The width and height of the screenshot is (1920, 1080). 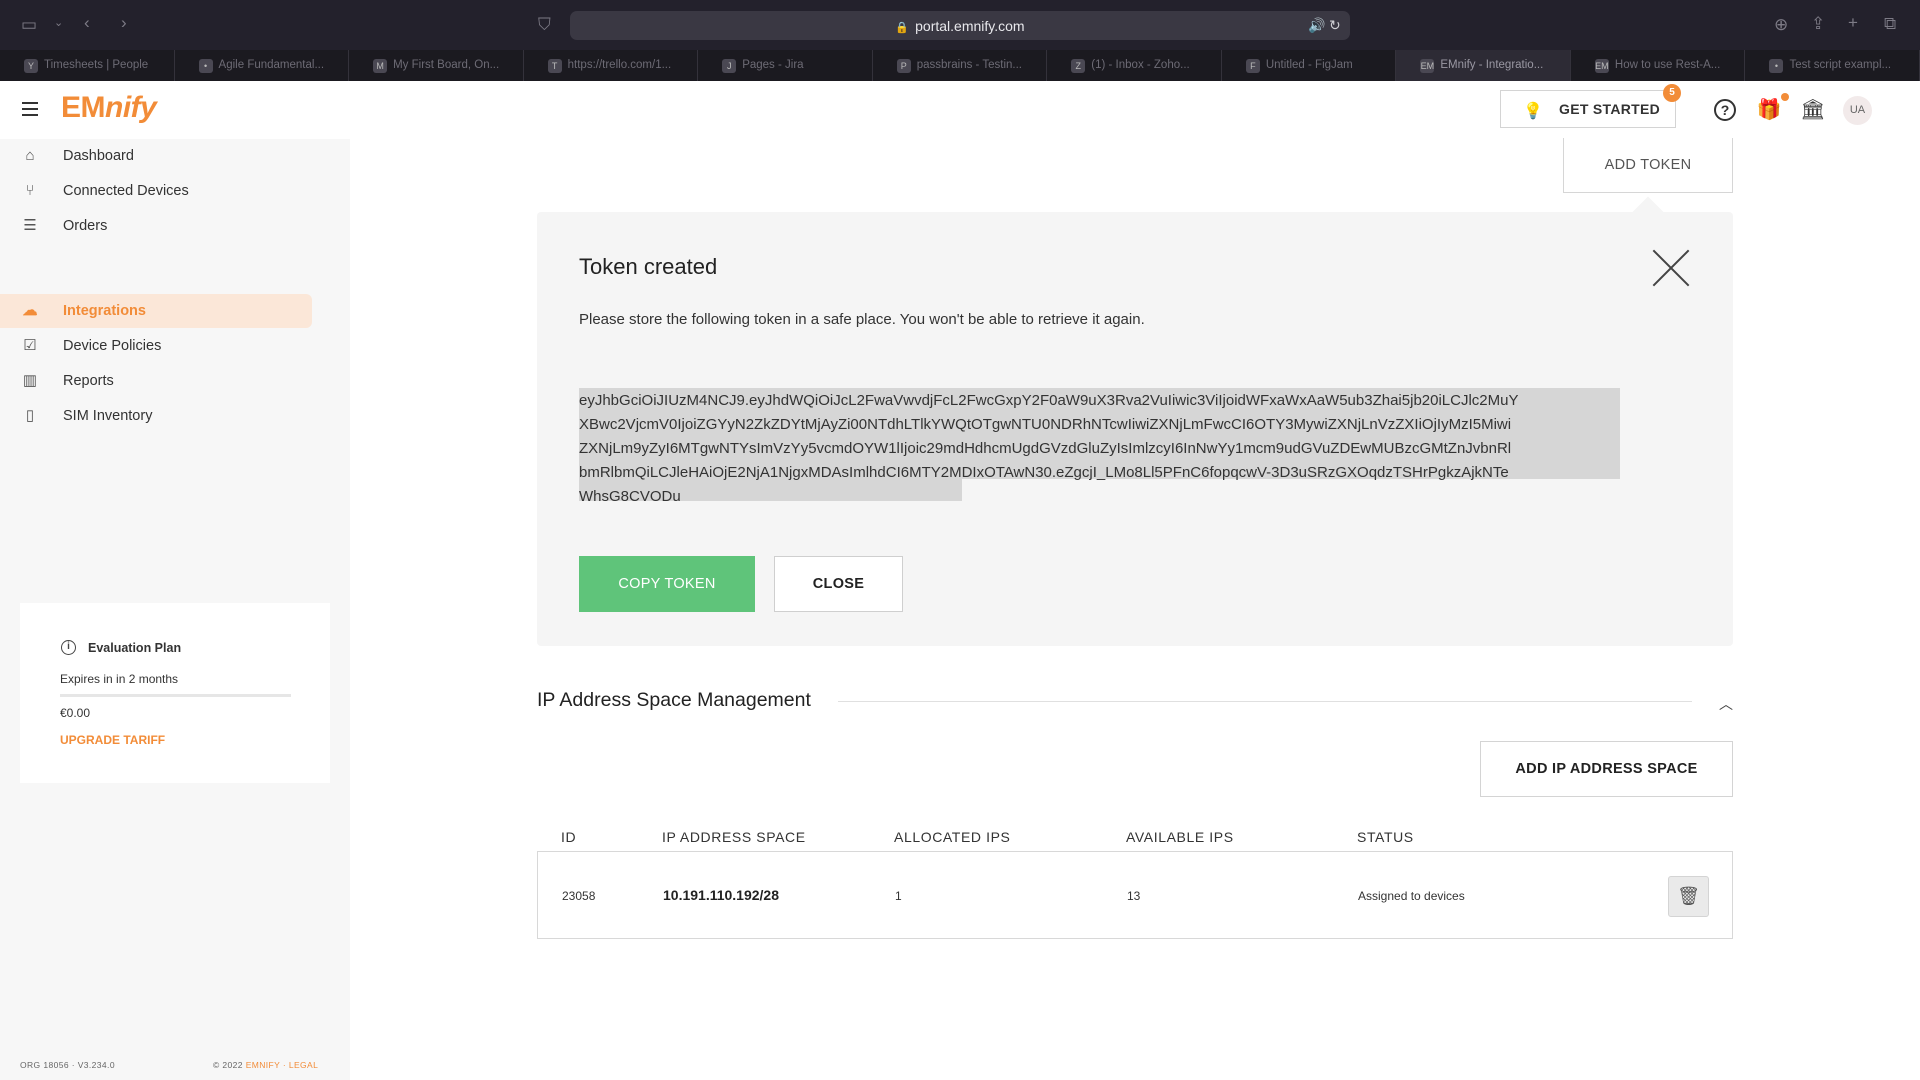 I want to click on delete-button: 🗑, so click(x=1688, y=896).